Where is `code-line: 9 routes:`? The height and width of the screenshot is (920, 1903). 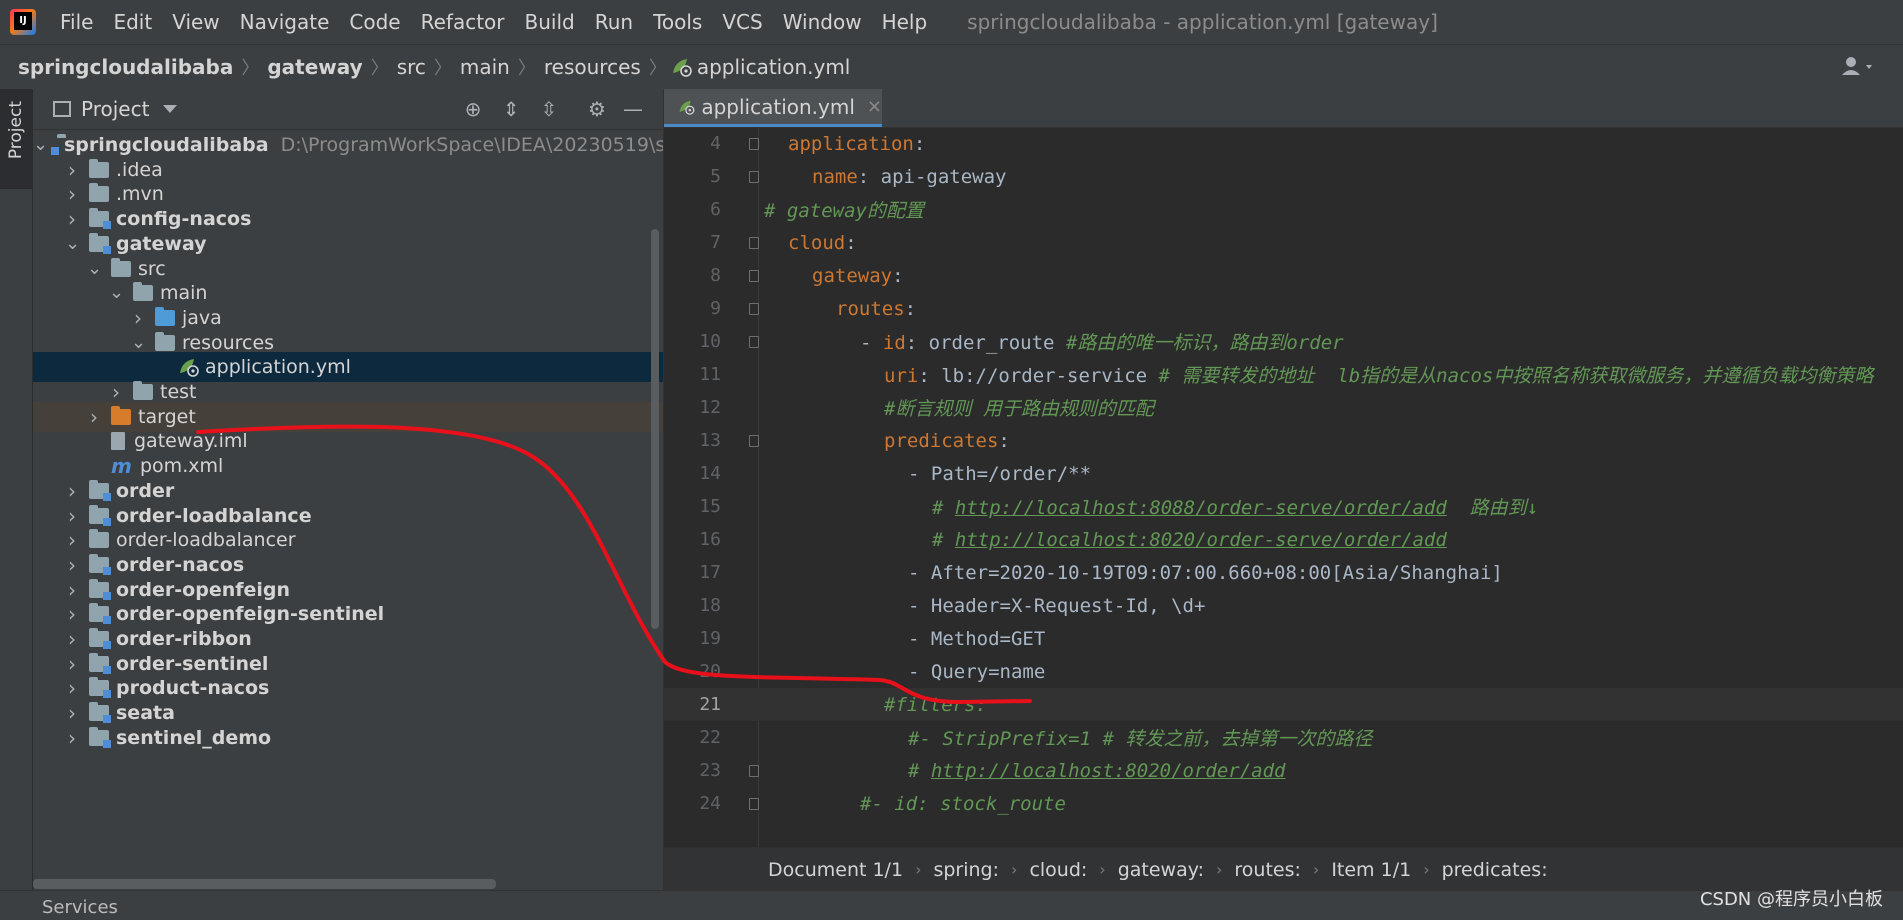
code-line: 9 routes: is located at coordinates (1283, 308).